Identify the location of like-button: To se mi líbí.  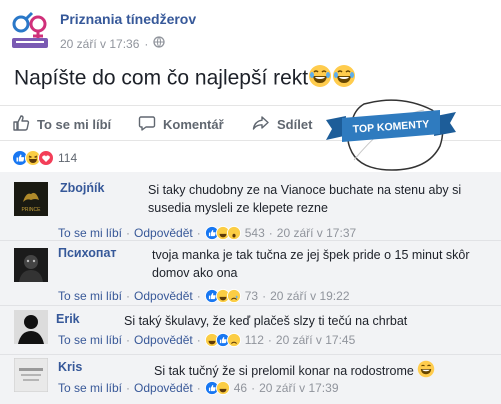
(61, 124).